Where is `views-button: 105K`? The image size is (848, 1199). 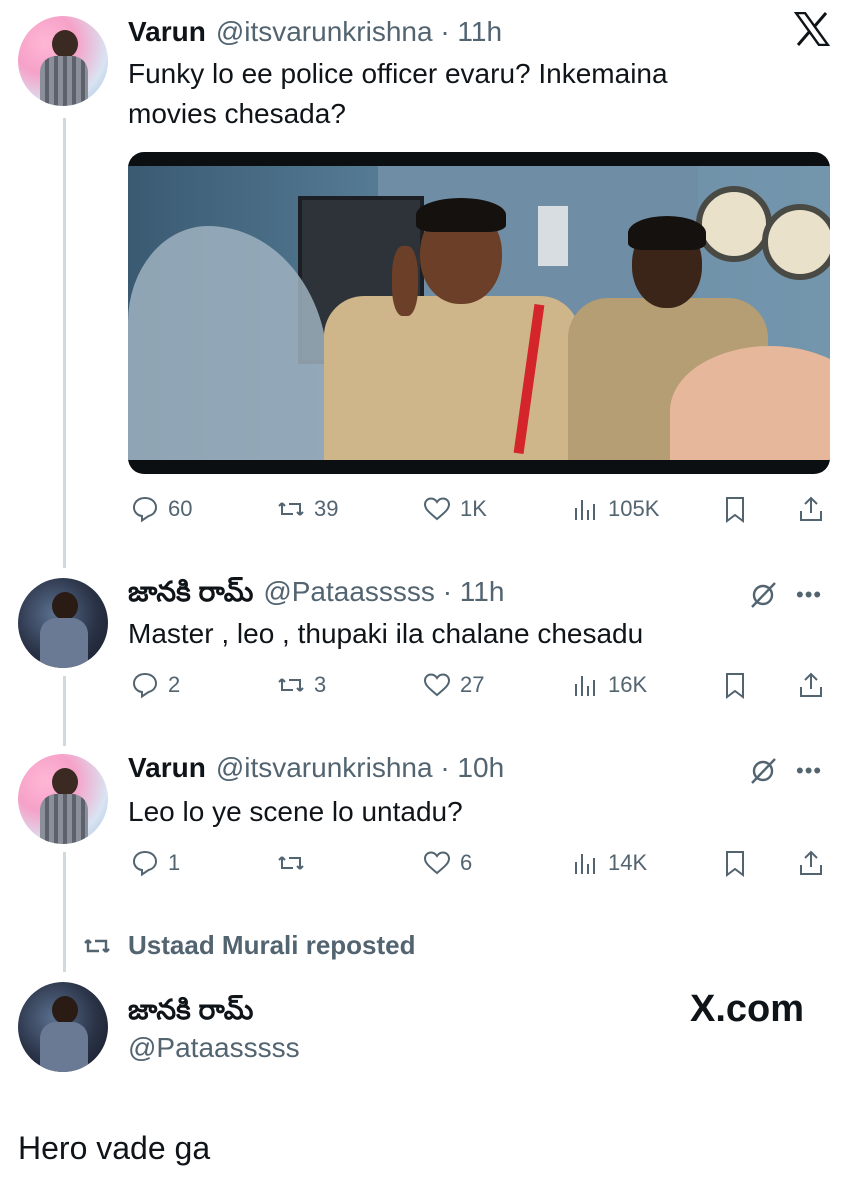 views-button: 105K is located at coordinates (614, 509).